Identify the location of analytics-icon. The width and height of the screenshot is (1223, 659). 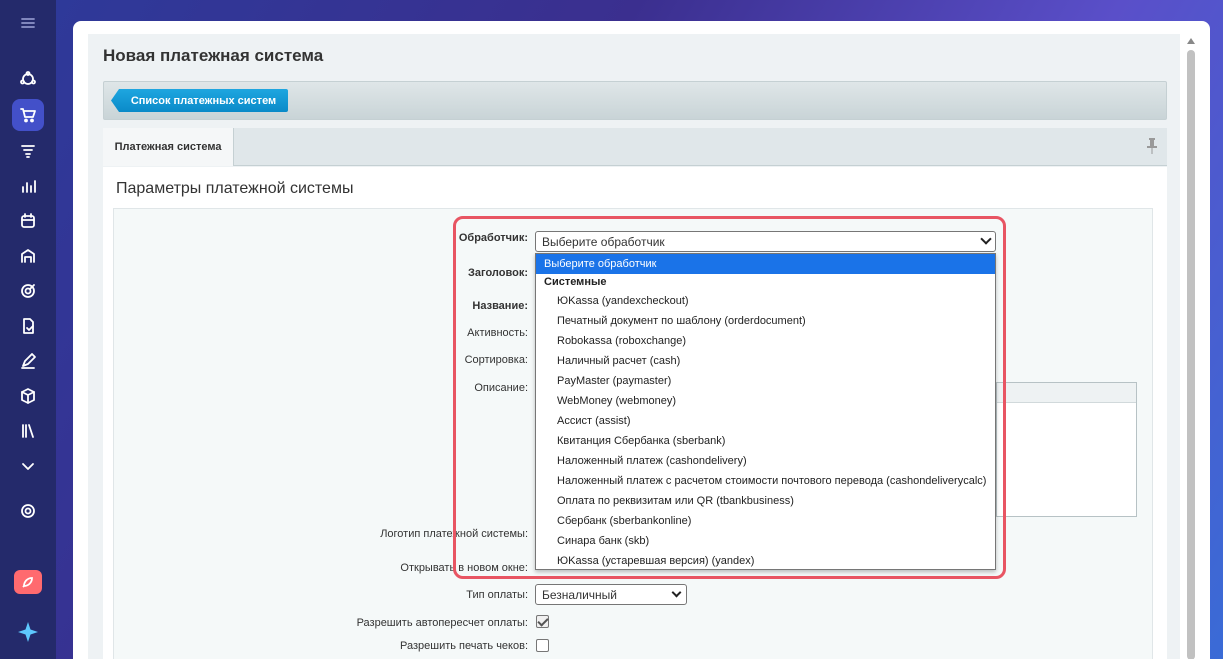
(28, 186).